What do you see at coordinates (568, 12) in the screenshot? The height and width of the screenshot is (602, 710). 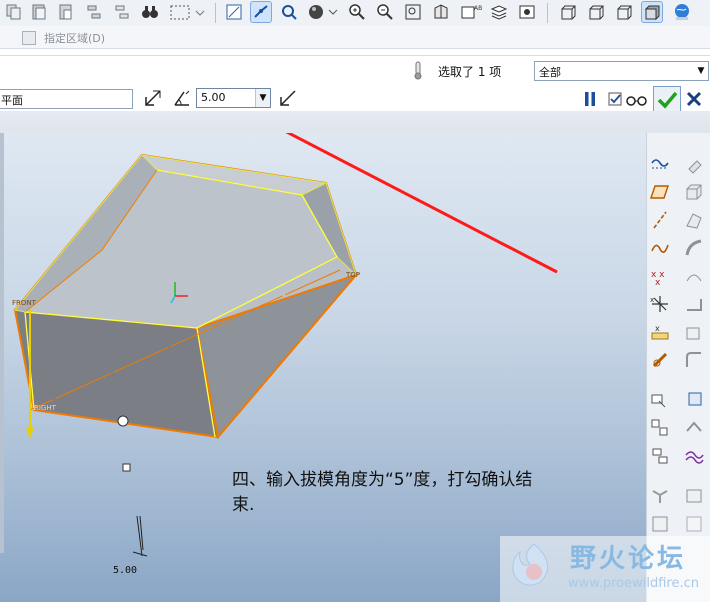 I see `wireframe-icon` at bounding box center [568, 12].